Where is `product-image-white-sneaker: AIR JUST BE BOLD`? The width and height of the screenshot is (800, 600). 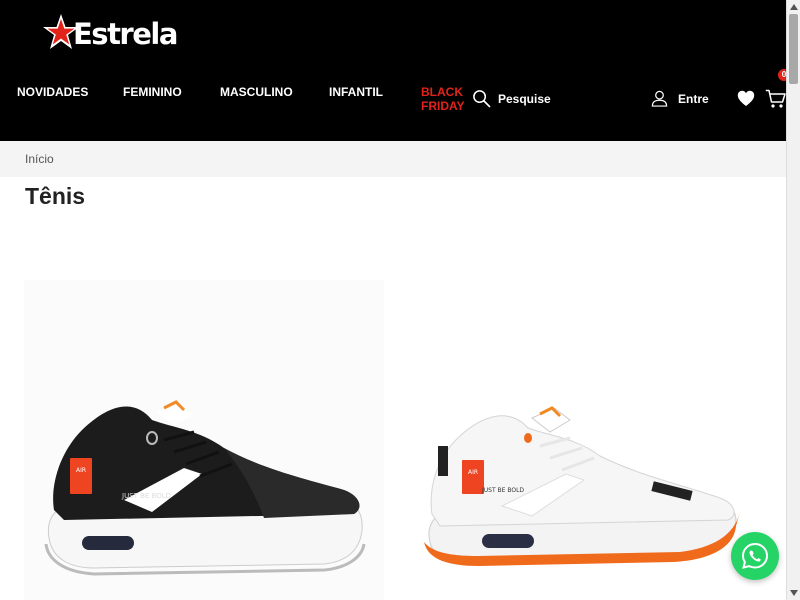 product-image-white-sneaker: AIR JUST BE BOLD is located at coordinates (582, 486).